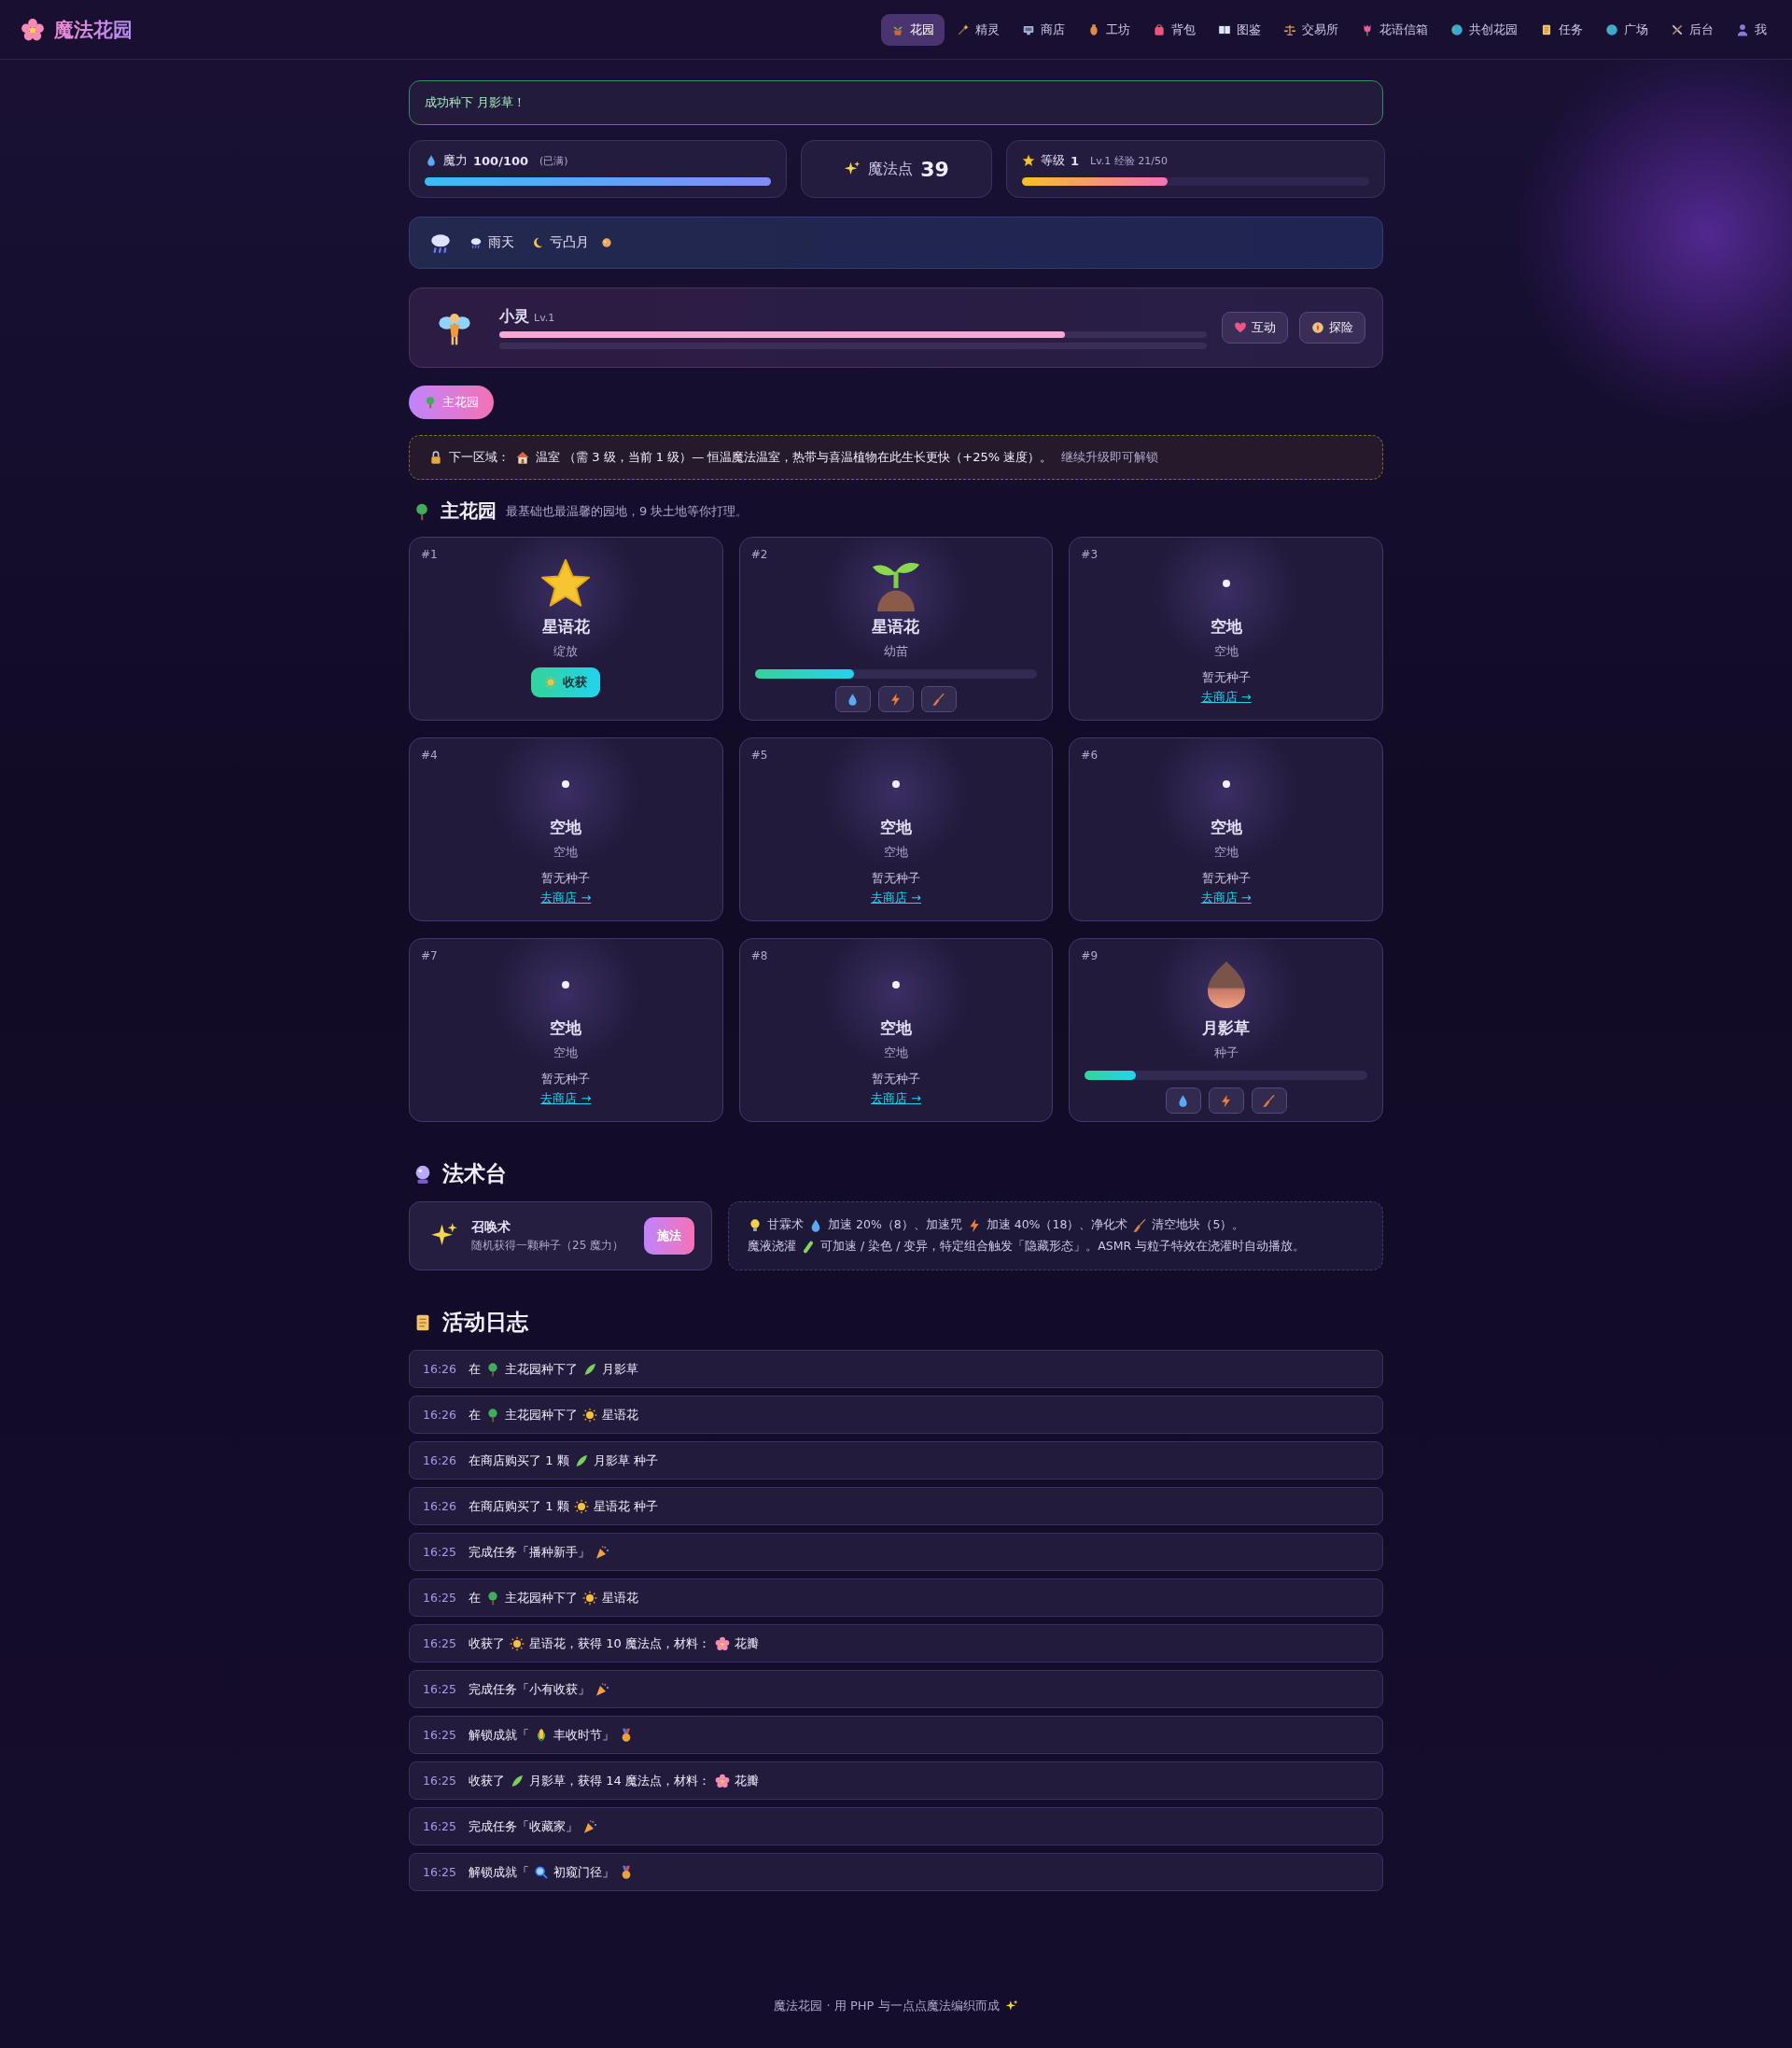  What do you see at coordinates (501, 242) in the screenshot?
I see `weather-text: 雨天` at bounding box center [501, 242].